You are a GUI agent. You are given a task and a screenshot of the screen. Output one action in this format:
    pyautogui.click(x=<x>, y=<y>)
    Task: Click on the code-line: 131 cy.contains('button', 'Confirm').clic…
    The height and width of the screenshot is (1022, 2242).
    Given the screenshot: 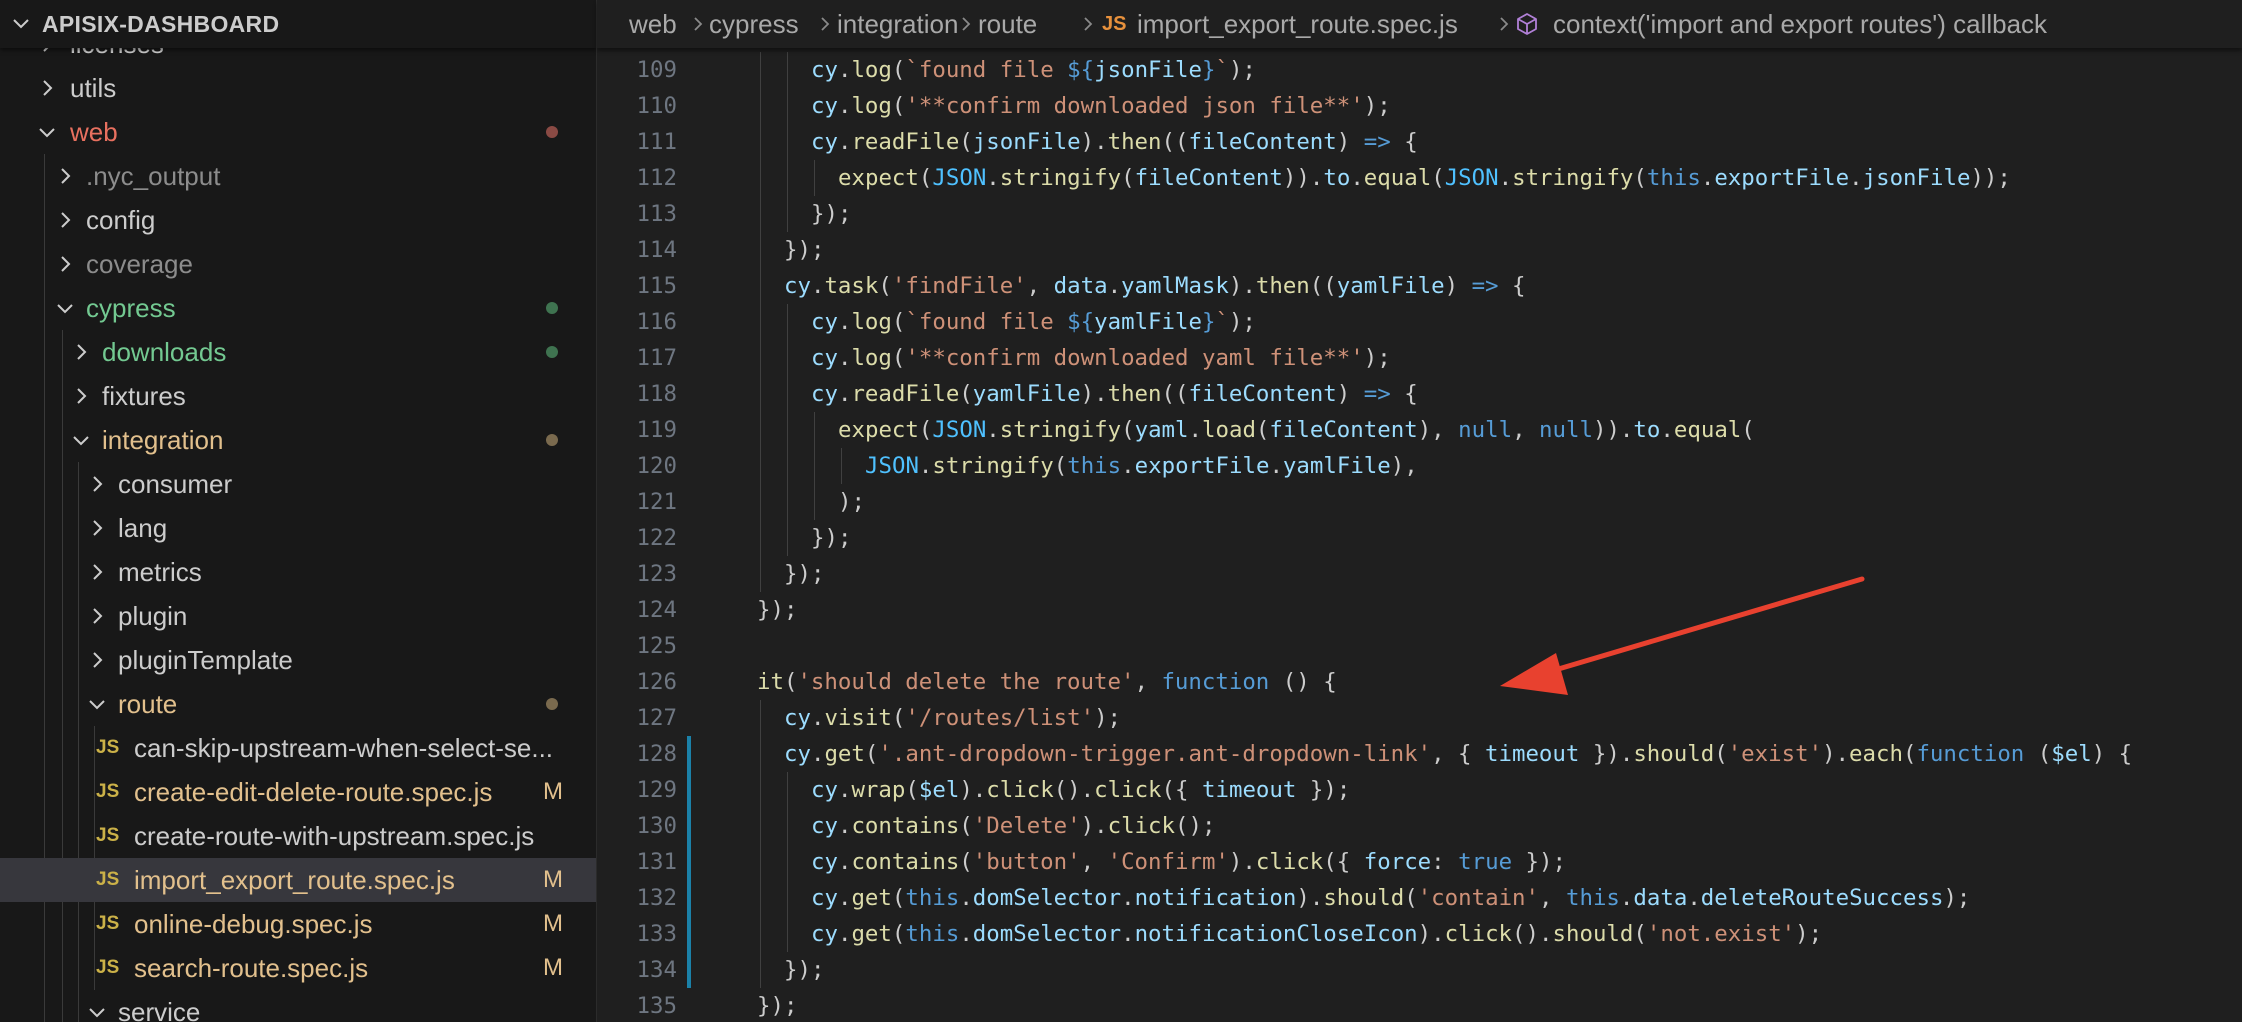 What is the action you would take?
    pyautogui.click(x=1419, y=862)
    